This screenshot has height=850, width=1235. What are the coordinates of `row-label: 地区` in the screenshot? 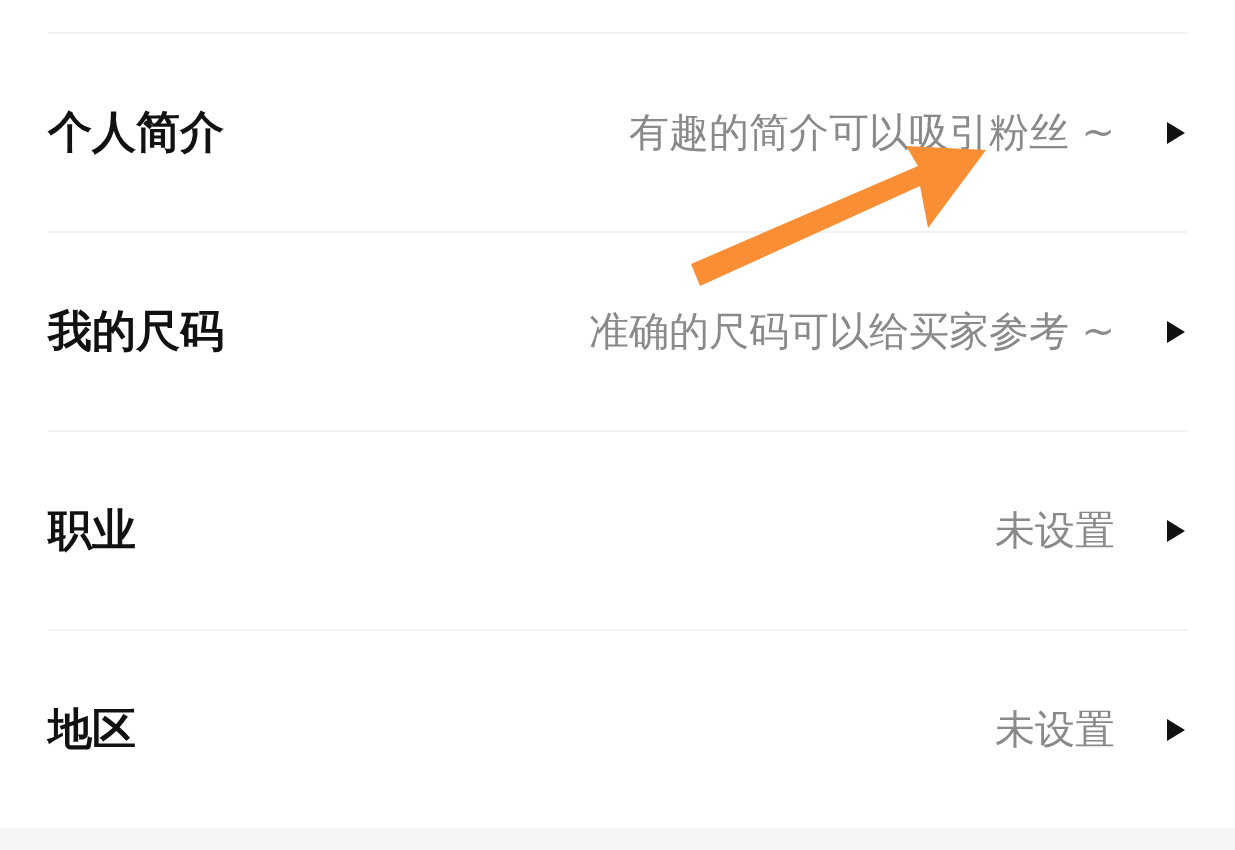 It's located at (92, 729).